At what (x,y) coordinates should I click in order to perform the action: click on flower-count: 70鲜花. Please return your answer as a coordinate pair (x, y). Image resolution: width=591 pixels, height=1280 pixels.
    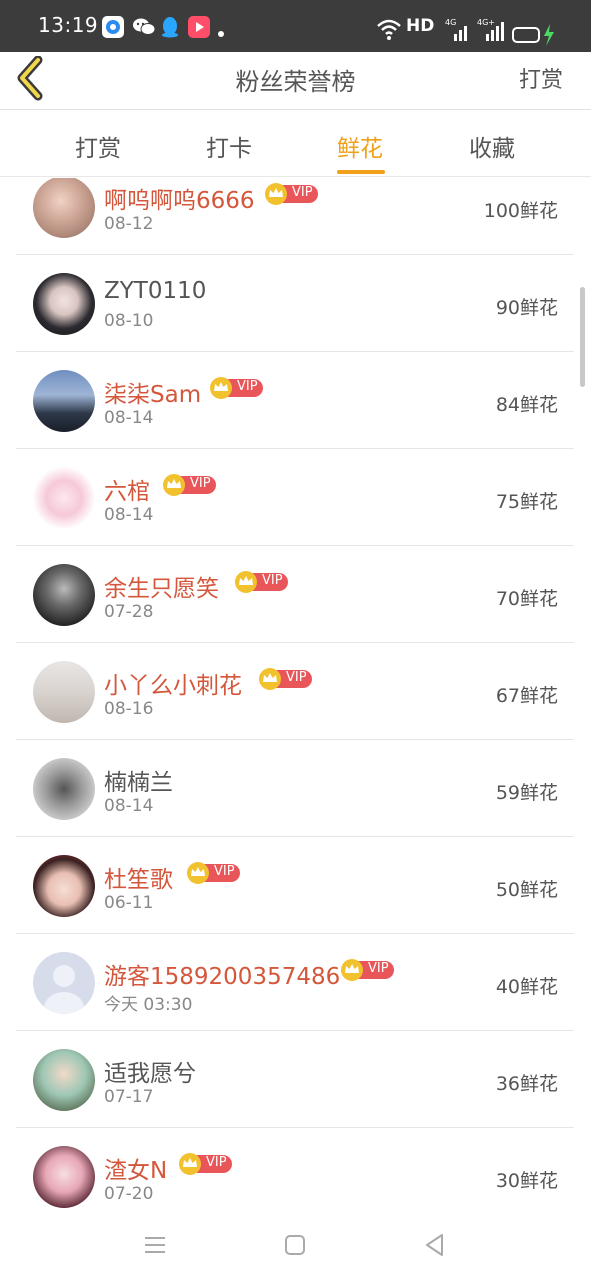
    Looking at the image, I should click on (526, 599).